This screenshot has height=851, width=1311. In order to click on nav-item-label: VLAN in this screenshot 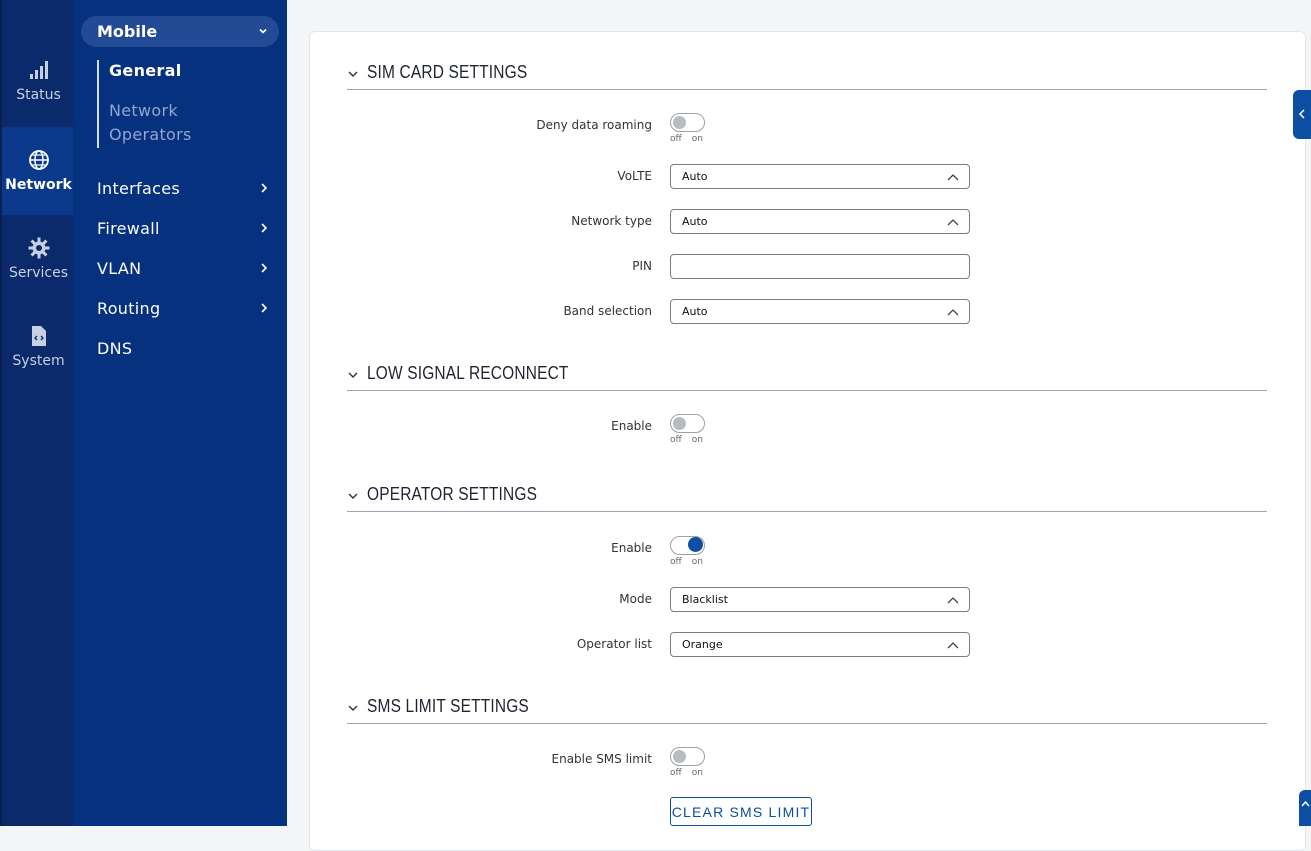, I will do `click(119, 268)`.